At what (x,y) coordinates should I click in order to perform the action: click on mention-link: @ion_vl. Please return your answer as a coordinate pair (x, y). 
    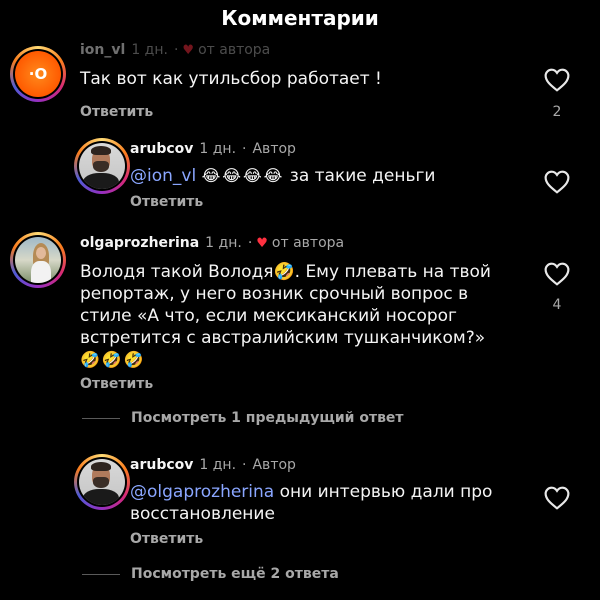
    Looking at the image, I should click on (163, 176).